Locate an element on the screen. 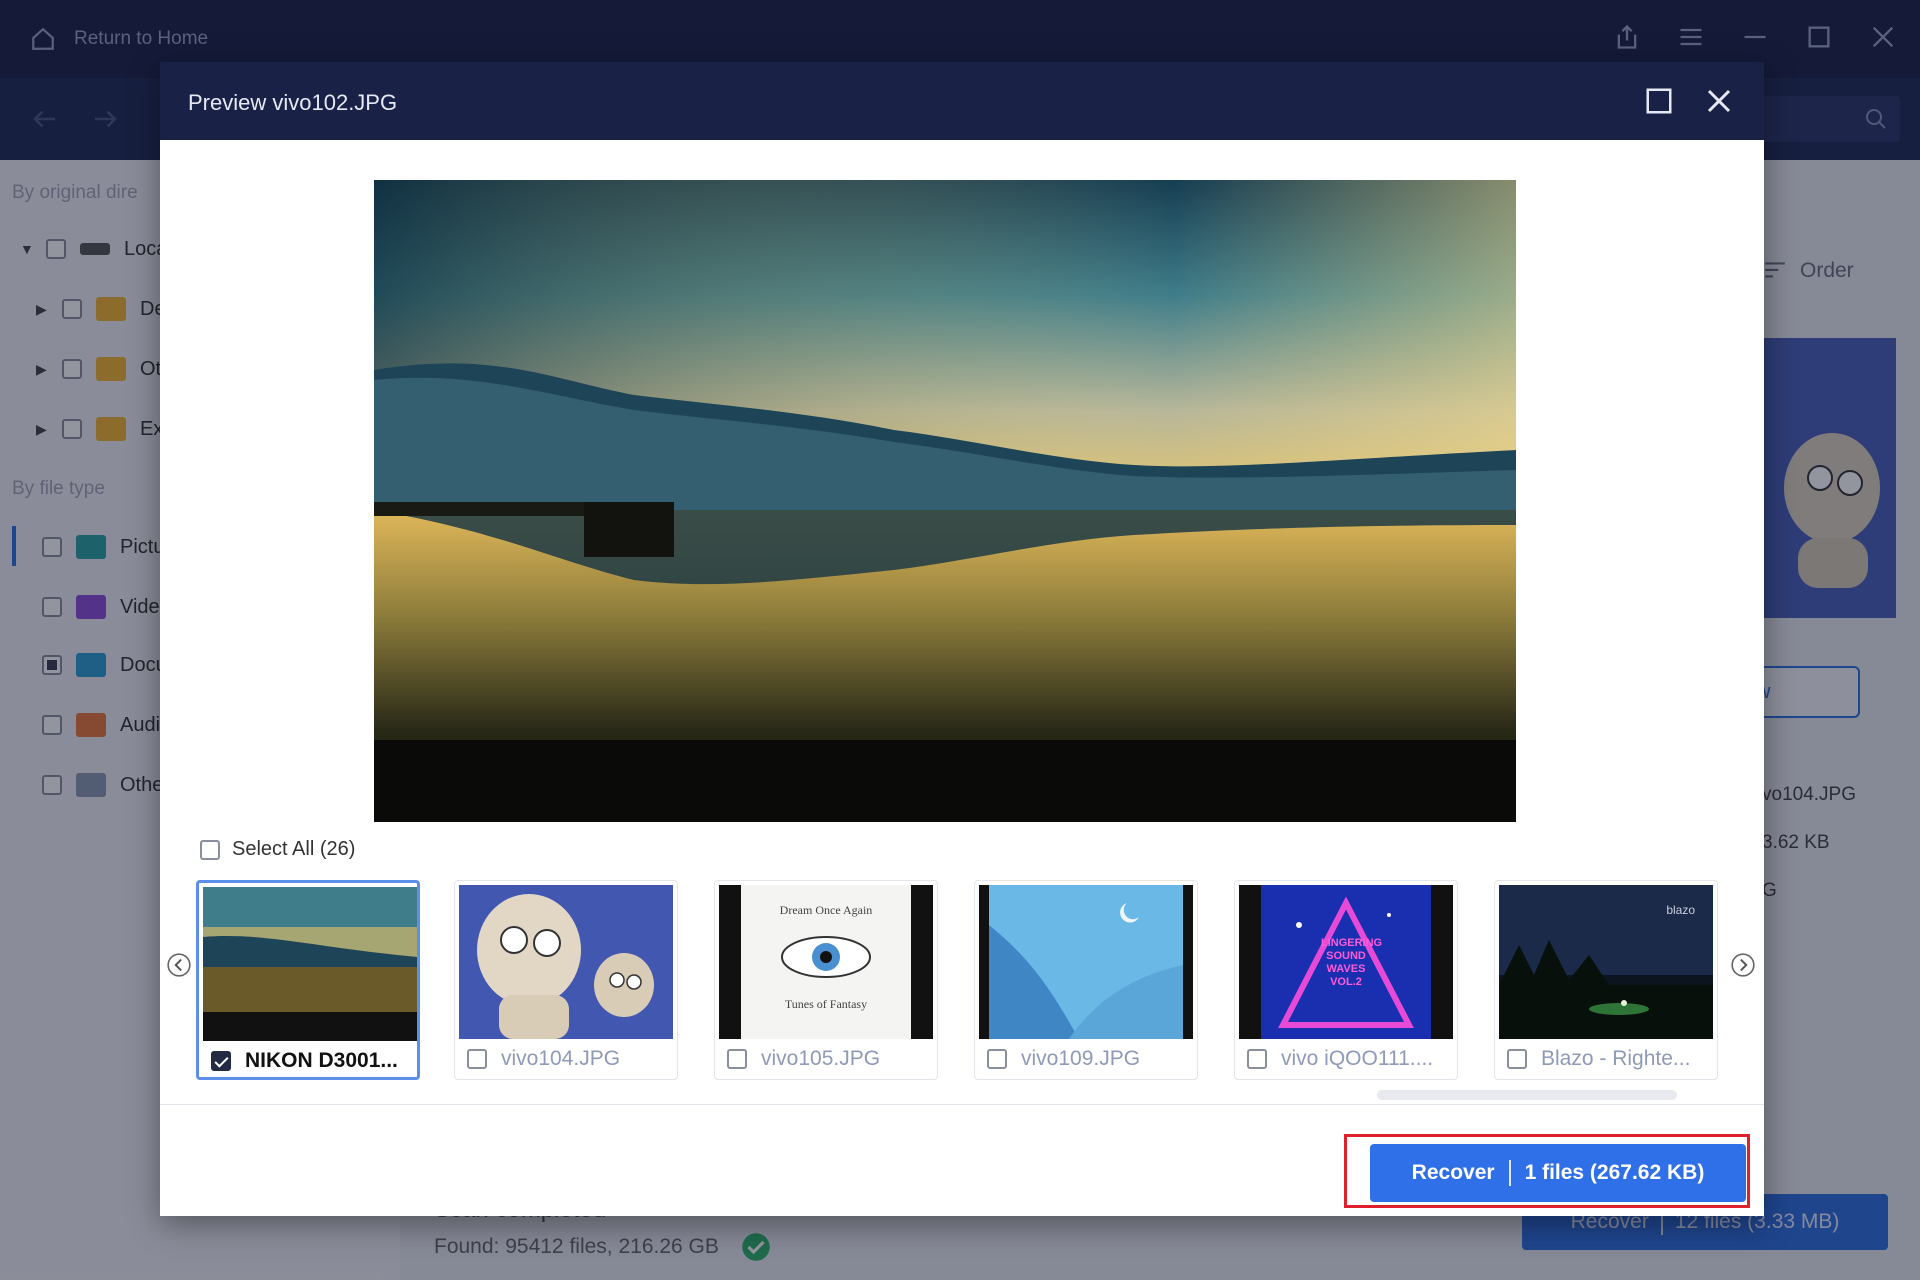 The width and height of the screenshot is (1920, 1280). chevron-right-icon is located at coordinates (1743, 965).